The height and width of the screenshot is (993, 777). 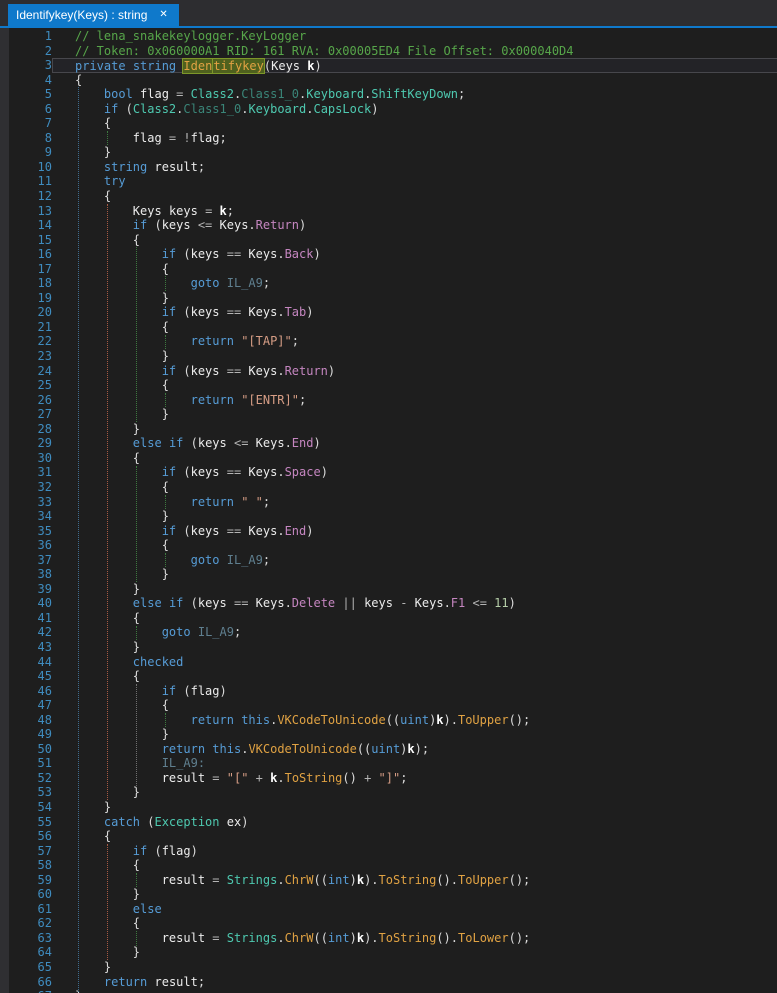 What do you see at coordinates (388, 152) in the screenshot?
I see `code-line: 9 }` at bounding box center [388, 152].